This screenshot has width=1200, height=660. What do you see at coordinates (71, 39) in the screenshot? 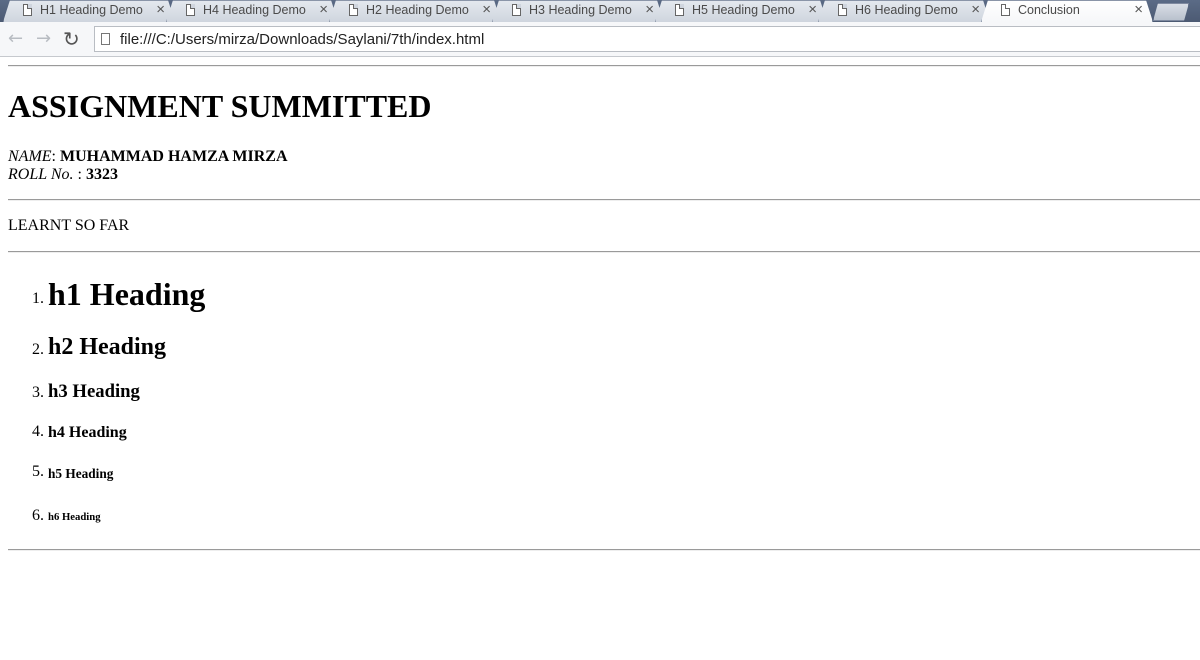
I see `reload-icon: ↻` at bounding box center [71, 39].